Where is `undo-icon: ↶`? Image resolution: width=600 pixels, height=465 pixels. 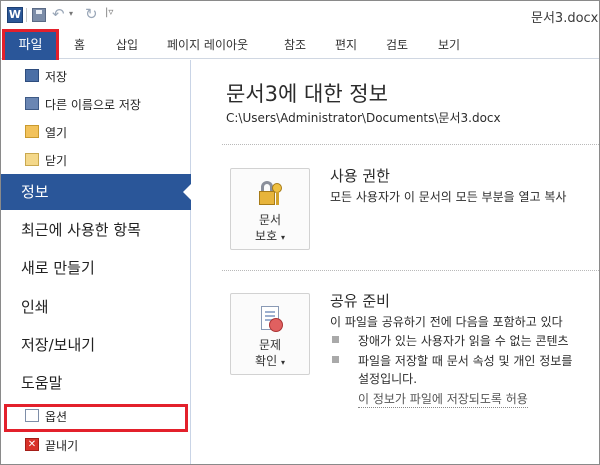 undo-icon: ↶ is located at coordinates (58, 14).